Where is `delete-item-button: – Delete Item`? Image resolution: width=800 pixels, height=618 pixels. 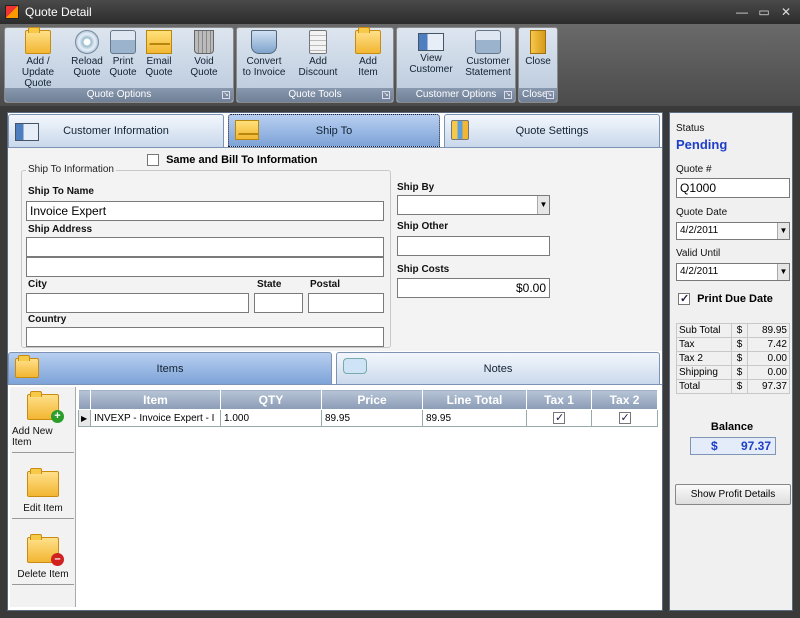
delete-item-button: – Delete Item is located at coordinates (43, 554).